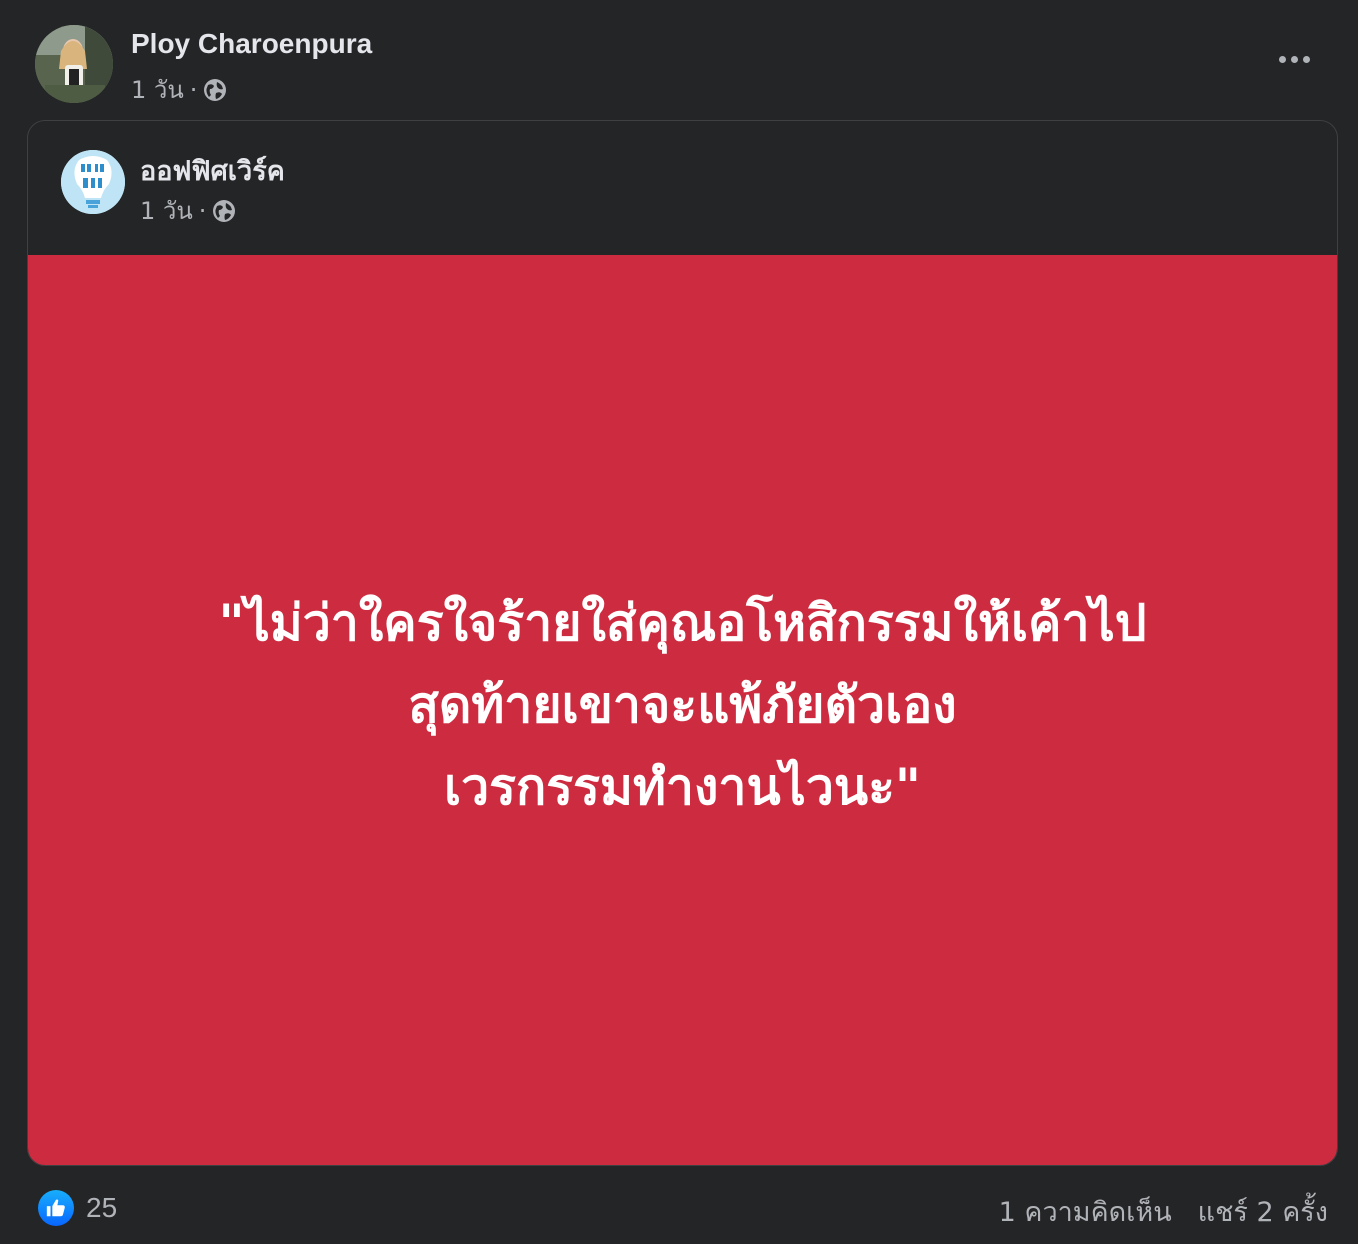  Describe the element at coordinates (1263, 1211) in the screenshot. I see `shares-count-link: แชร์ 2 ครั้ง` at that location.